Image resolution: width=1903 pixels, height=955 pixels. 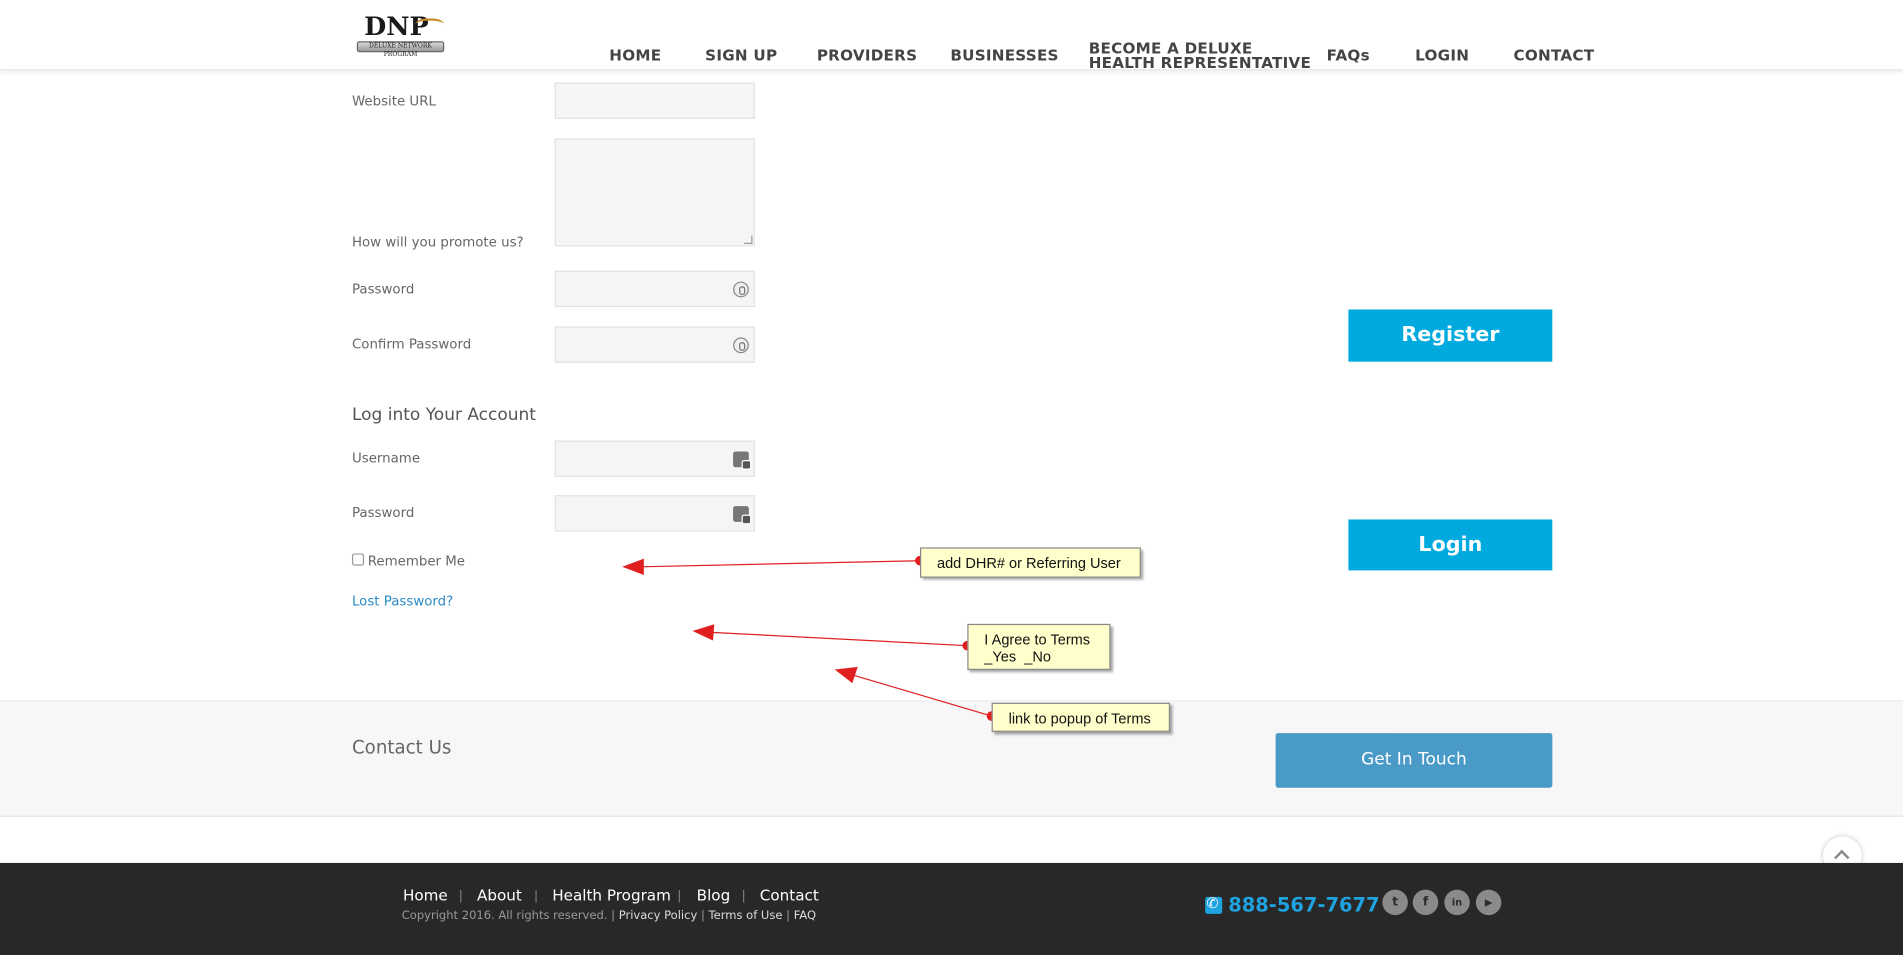 What do you see at coordinates (654, 458) in the screenshot?
I see `username-input` at bounding box center [654, 458].